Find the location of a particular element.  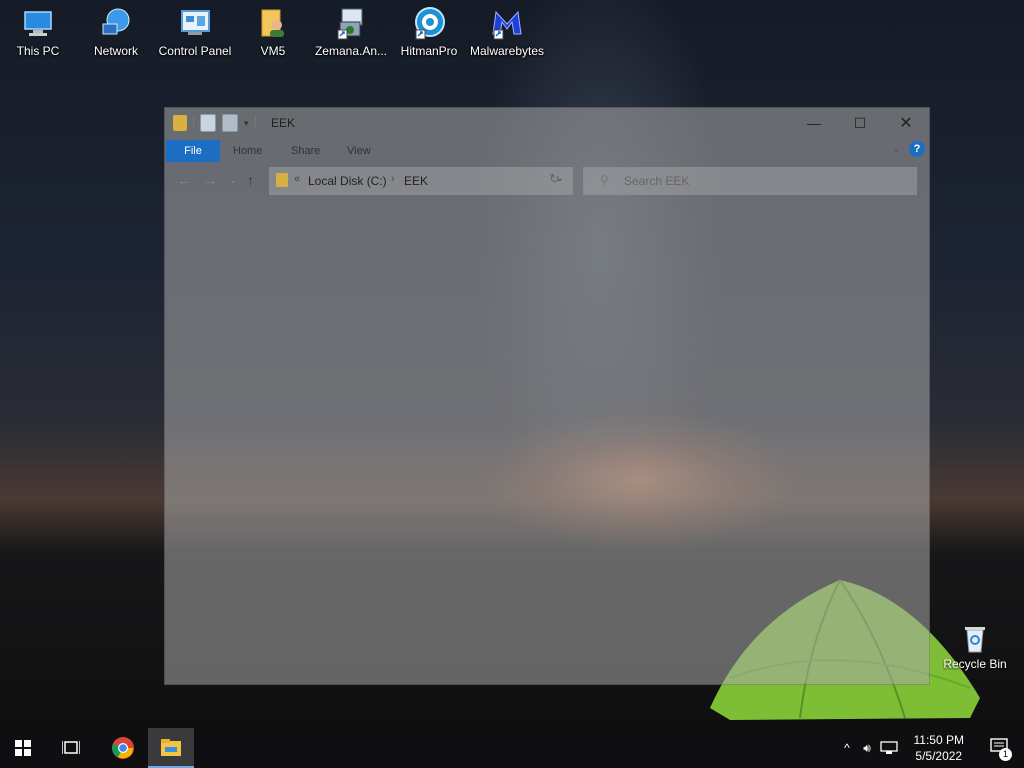

desktop-icon-hitmanpro: HitmanPro is located at coordinates (429, 32).